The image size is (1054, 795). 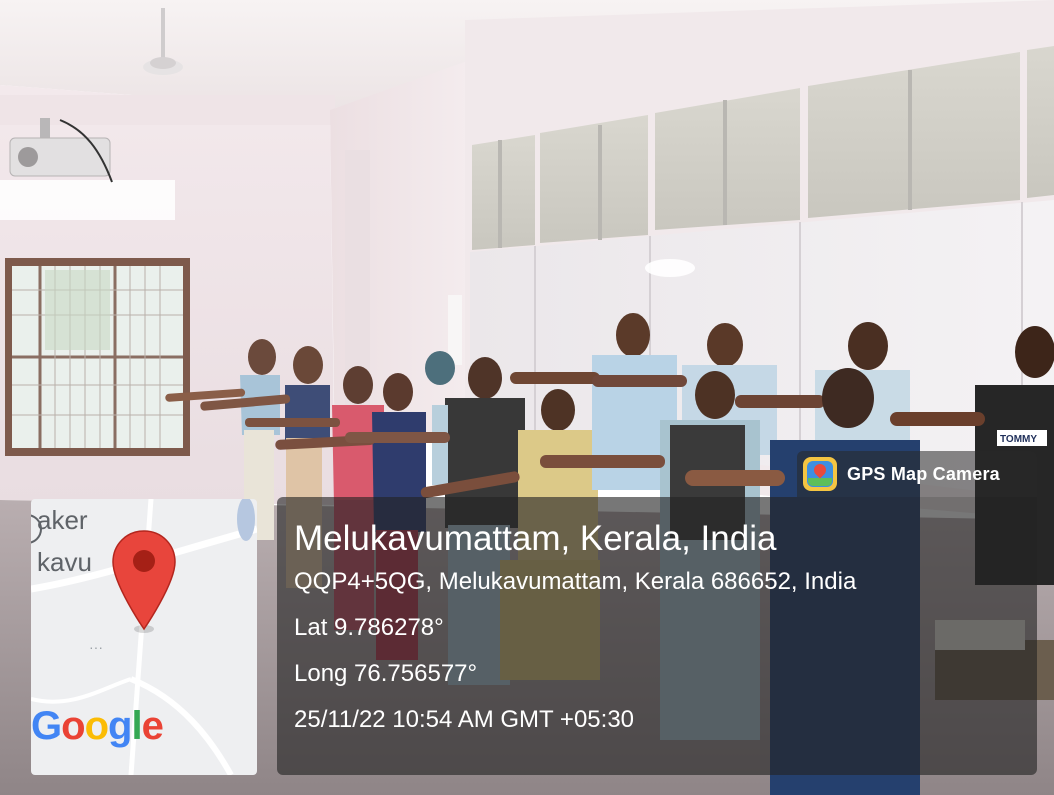 What do you see at coordinates (820, 474) in the screenshot?
I see `gps-map-camera-icon` at bounding box center [820, 474].